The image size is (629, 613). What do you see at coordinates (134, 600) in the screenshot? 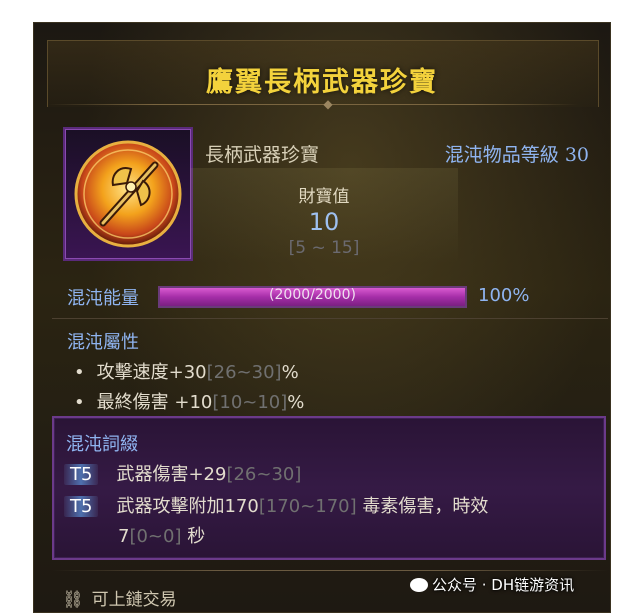
I see `trade-label: 可上鏈交易` at bounding box center [134, 600].